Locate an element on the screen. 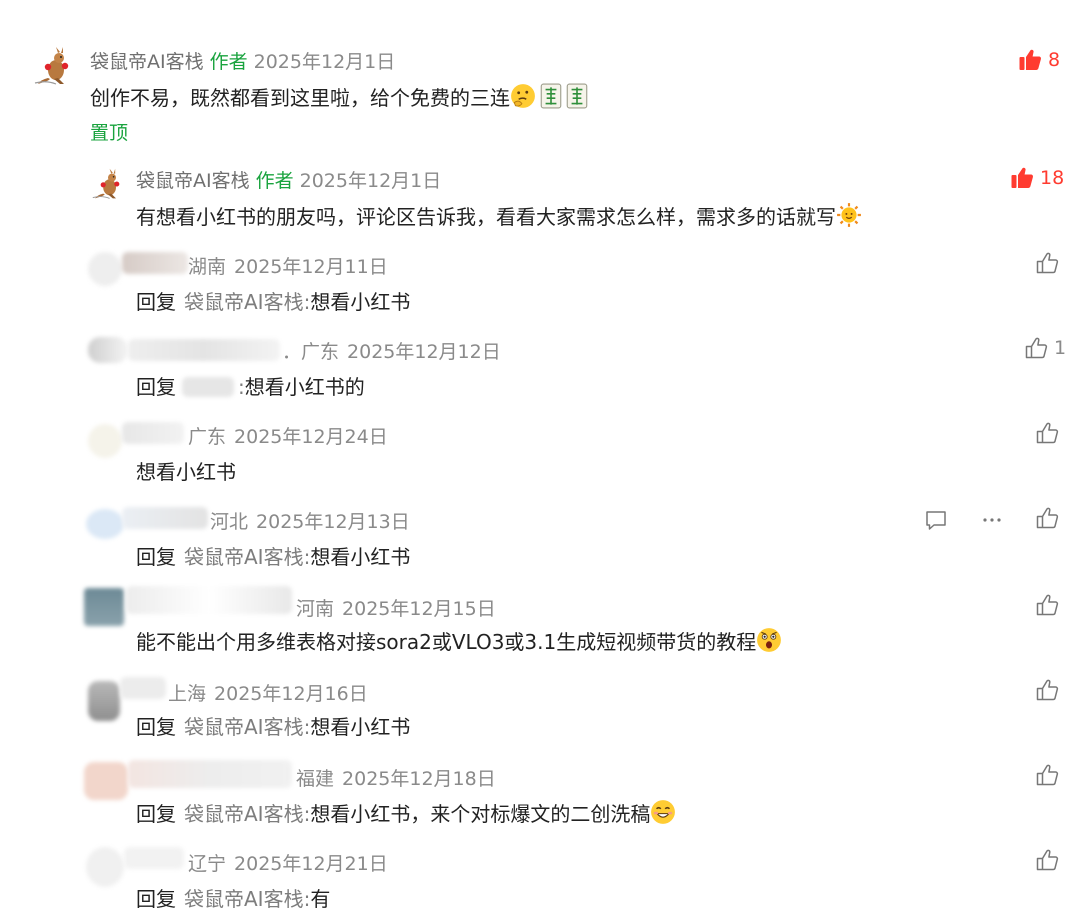 This screenshot has width=1080, height=917. comment-text: 回复:想看小红书的 is located at coordinates (250, 385).